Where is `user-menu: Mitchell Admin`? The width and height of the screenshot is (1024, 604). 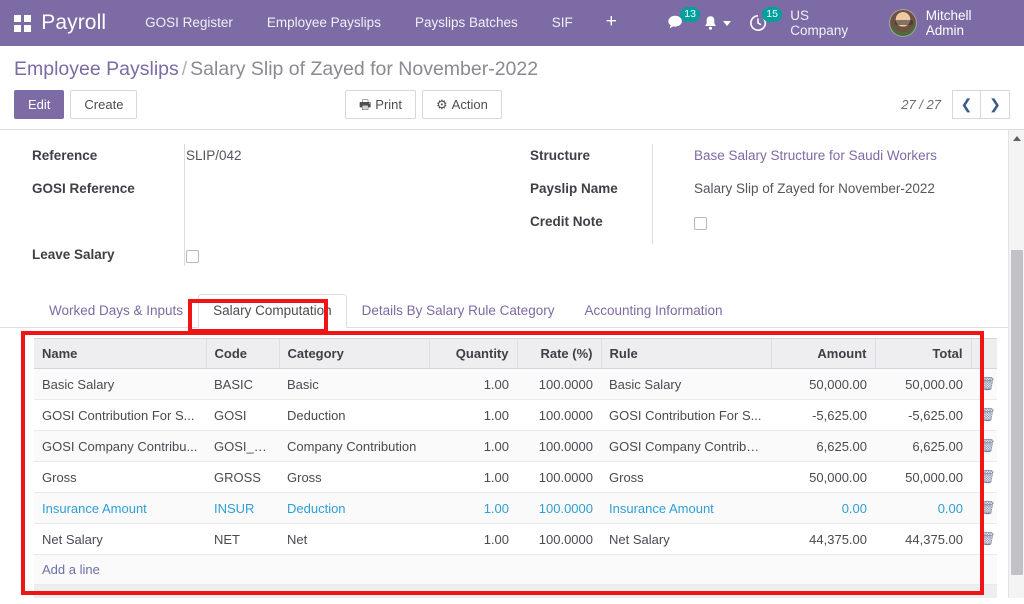
user-menu: Mitchell Admin is located at coordinates (953, 23).